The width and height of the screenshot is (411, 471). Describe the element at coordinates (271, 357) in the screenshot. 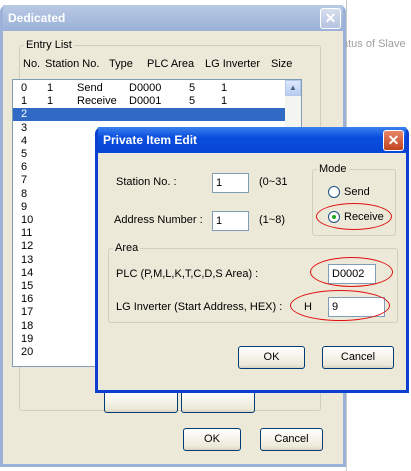

I see `edit-ok-button: OK` at that location.